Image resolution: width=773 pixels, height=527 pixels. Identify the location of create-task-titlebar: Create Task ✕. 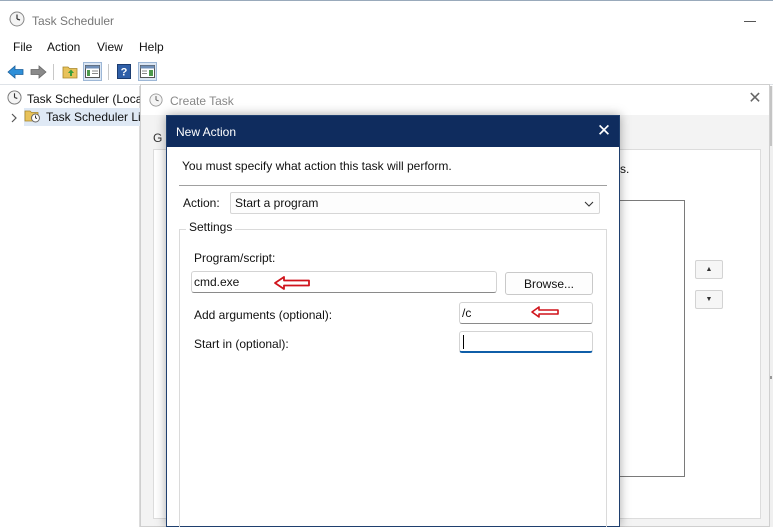
(455, 100).